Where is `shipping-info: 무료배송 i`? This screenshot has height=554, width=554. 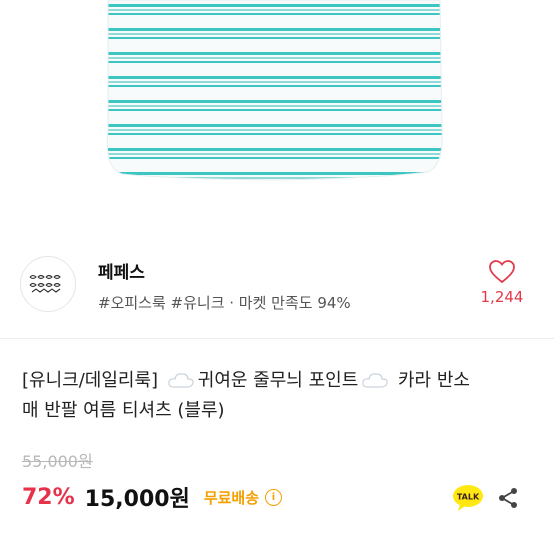
shipping-info: 무료배송 i is located at coordinates (243, 497).